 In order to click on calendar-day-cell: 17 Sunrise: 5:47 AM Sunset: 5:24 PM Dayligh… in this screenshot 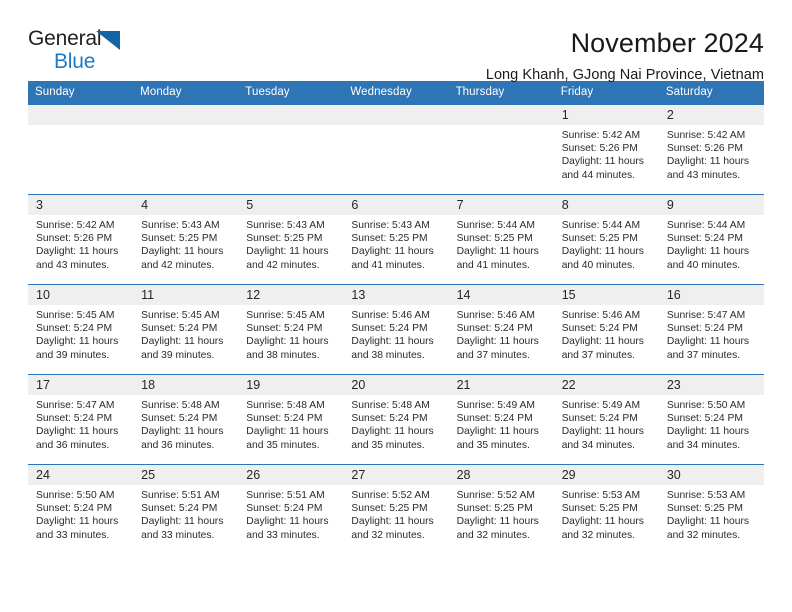, I will do `click(81, 419)`.